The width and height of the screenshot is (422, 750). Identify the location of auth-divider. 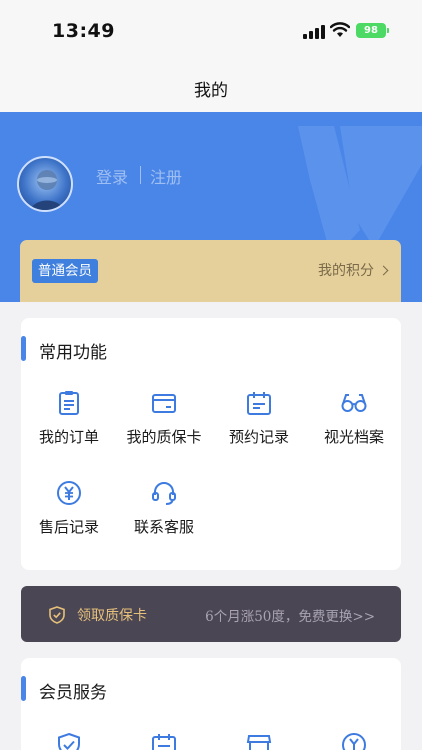
(140, 175).